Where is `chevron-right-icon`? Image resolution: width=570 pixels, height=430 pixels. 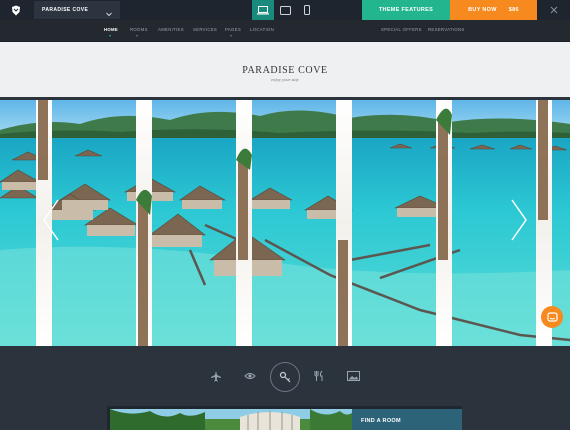 chevron-right-icon is located at coordinates (519, 222).